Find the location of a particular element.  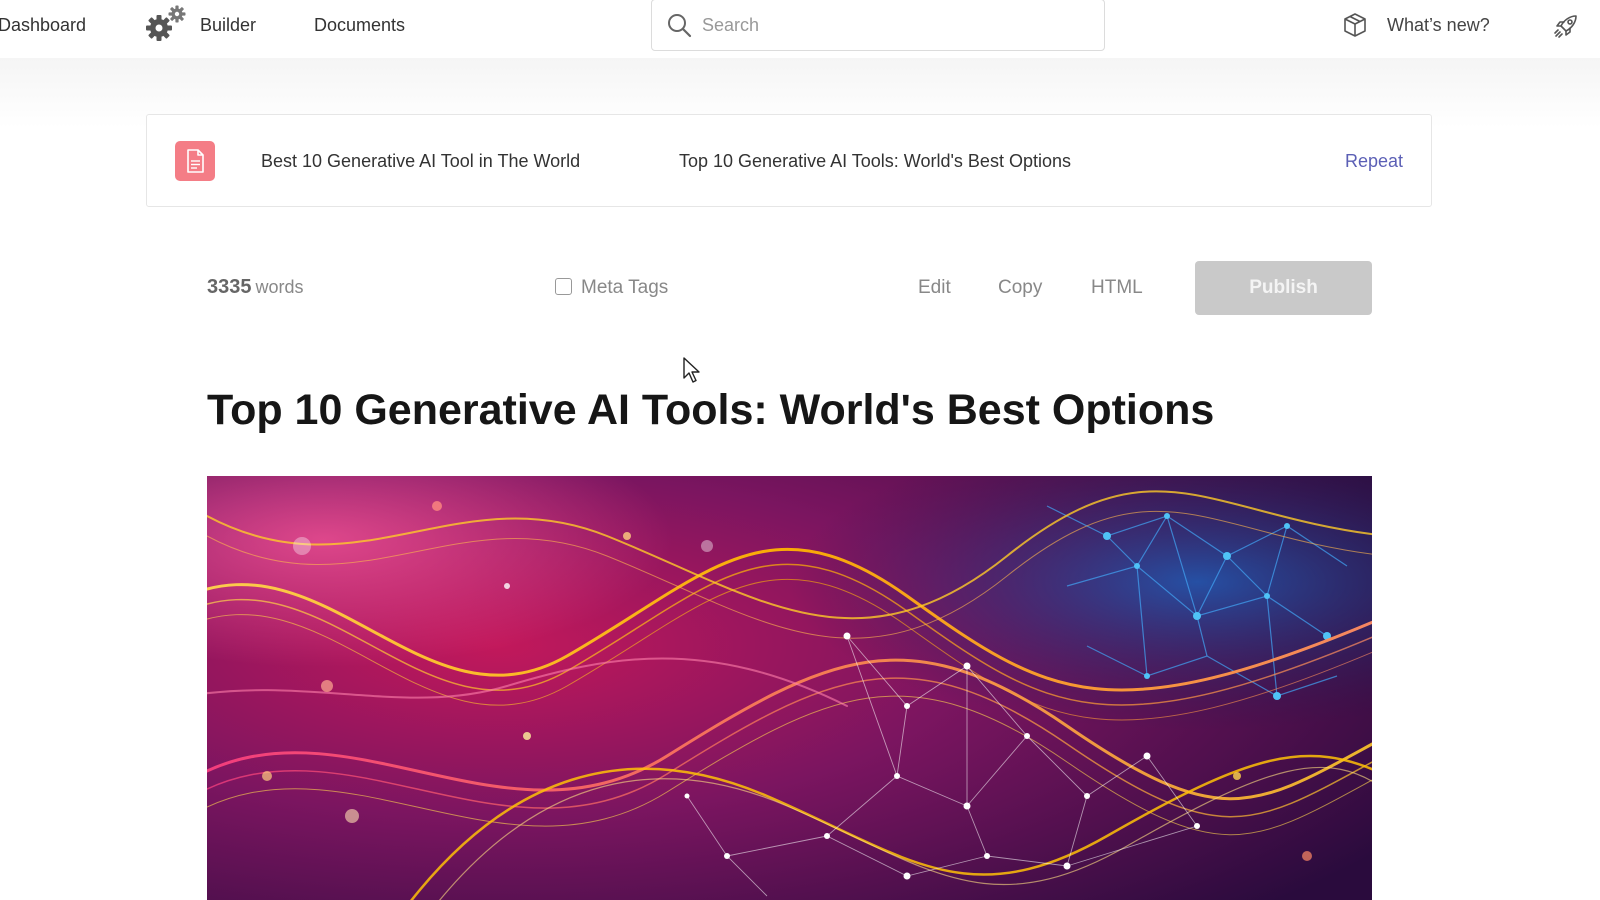

publish-button: Publish is located at coordinates (1283, 288).